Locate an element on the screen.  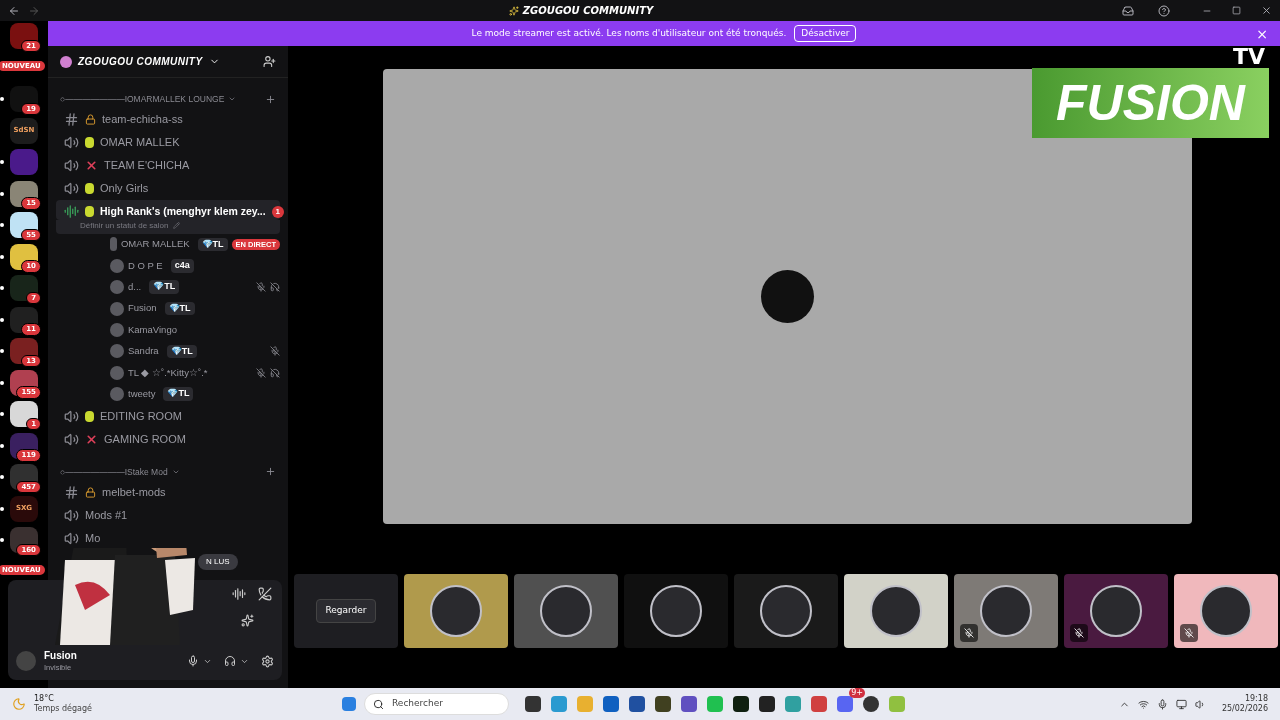
category-name: ○———————IOMARMALLEK LOUNGE is located at coordinates (142, 99).